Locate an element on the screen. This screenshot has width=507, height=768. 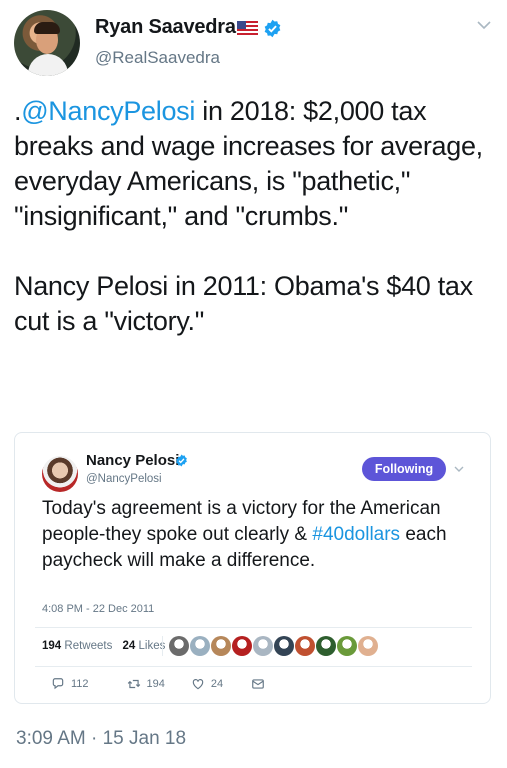
direct-message-button is located at coordinates (258, 684).